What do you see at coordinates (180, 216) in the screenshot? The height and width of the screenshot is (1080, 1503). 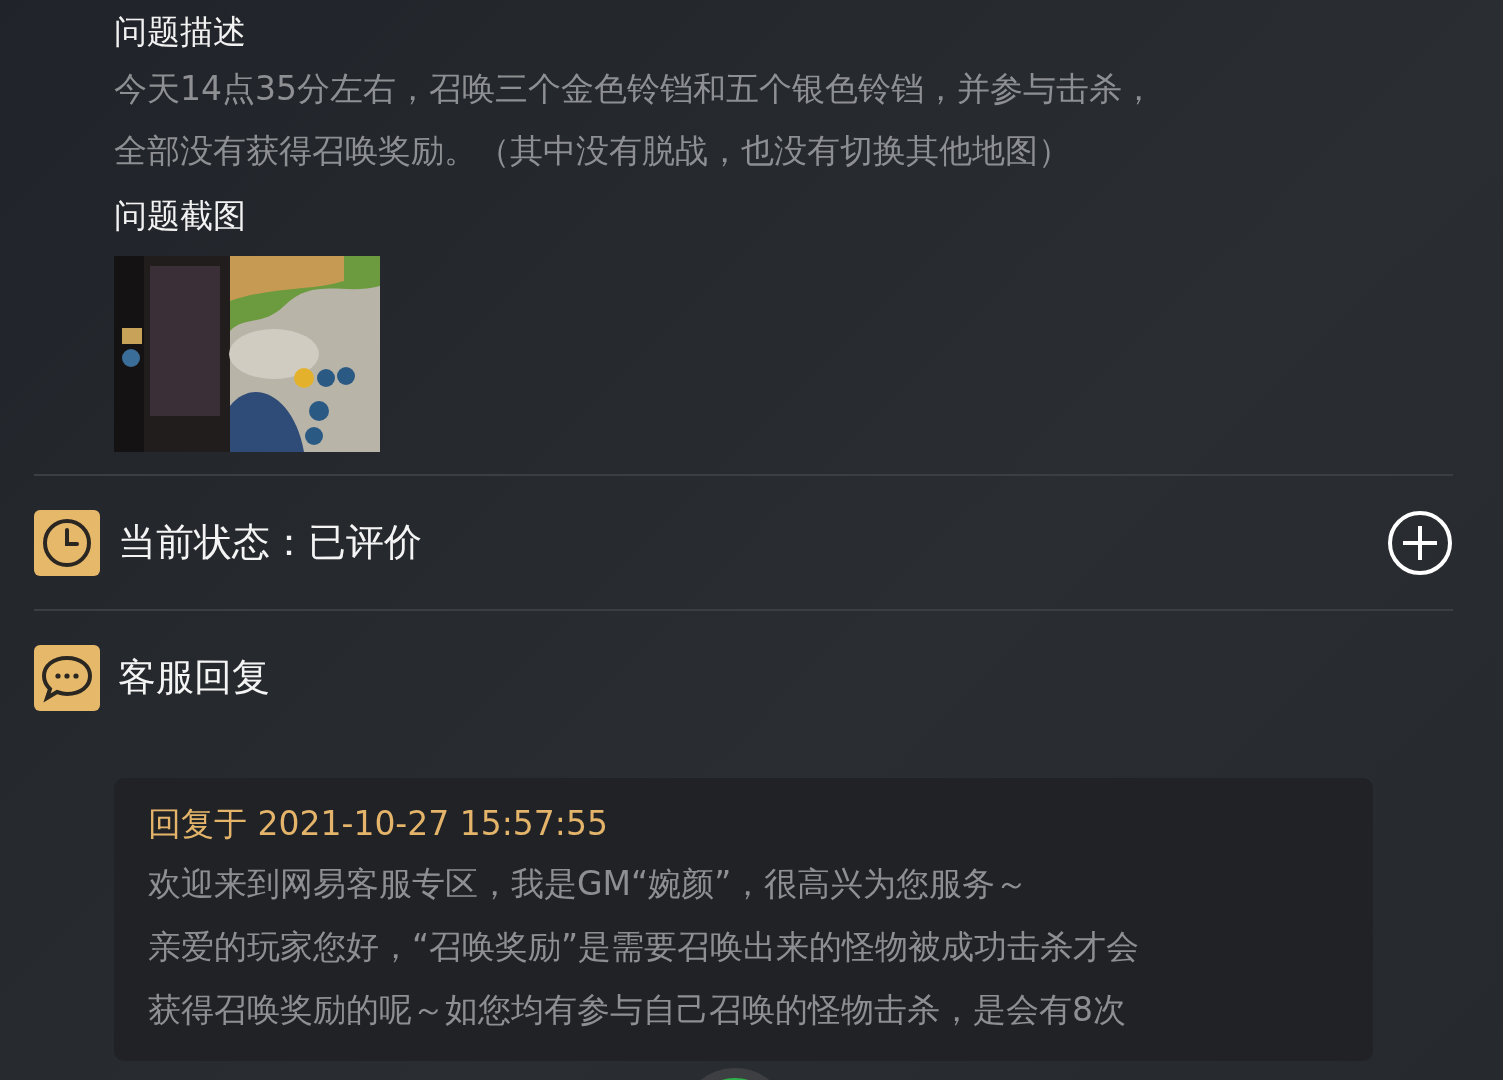 I see `section-heading: 问题截图` at bounding box center [180, 216].